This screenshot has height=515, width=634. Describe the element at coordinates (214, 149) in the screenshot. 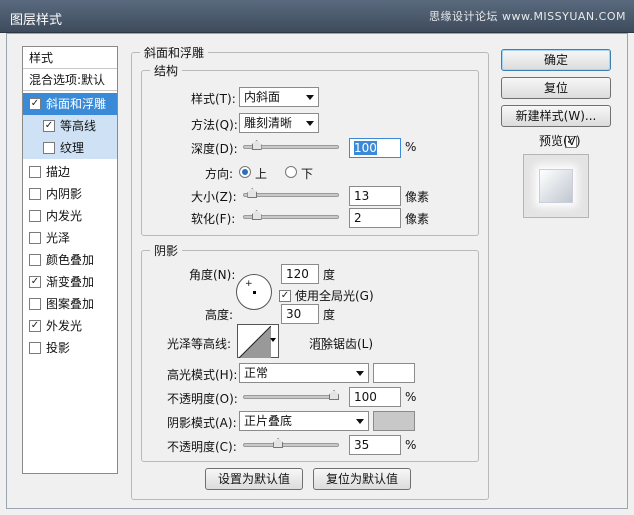

I see `depth-label: 深度(D):` at that location.